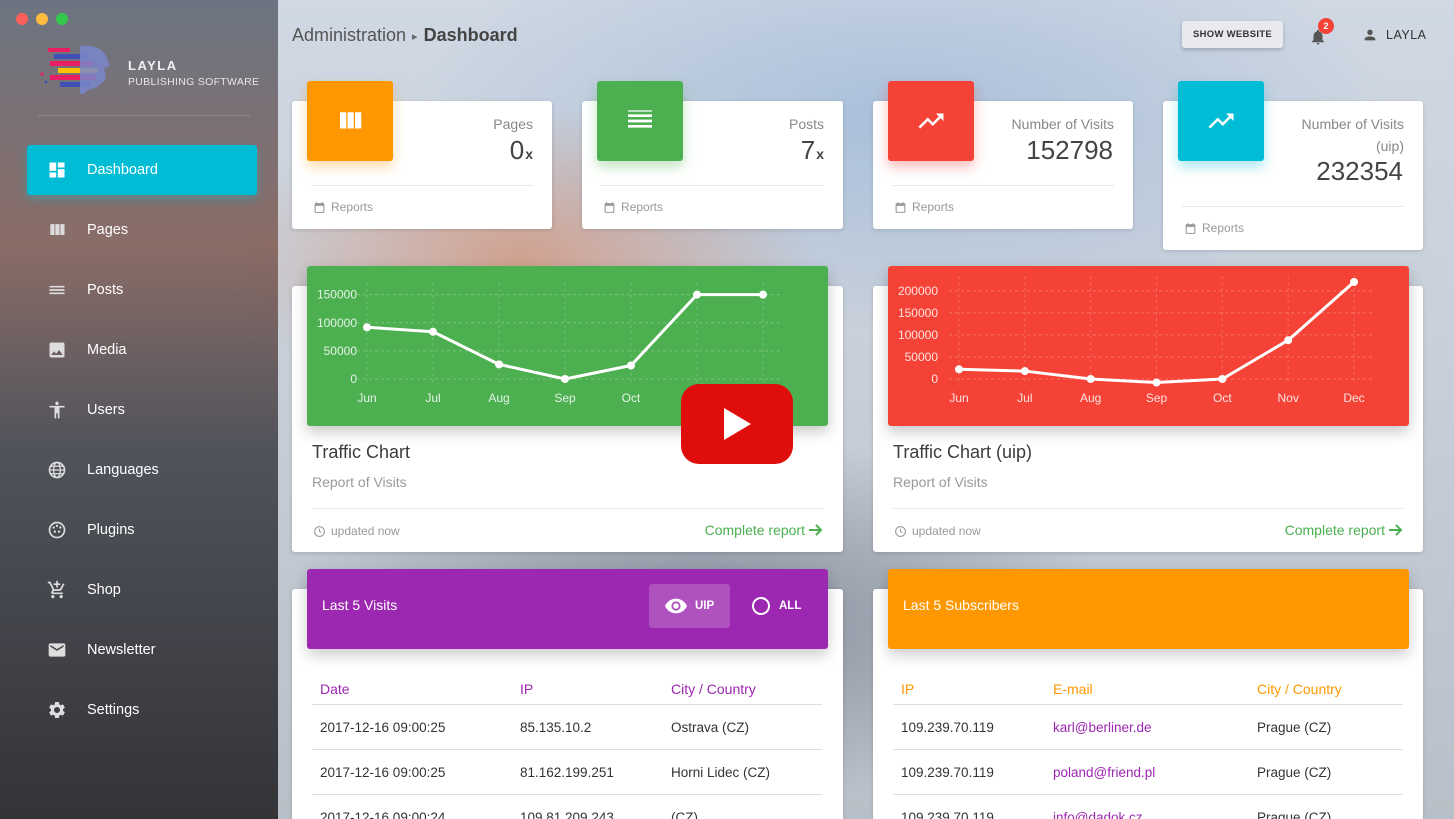 This screenshot has height=819, width=1454. I want to click on x-tick-label: Nov, so click(1287, 398).